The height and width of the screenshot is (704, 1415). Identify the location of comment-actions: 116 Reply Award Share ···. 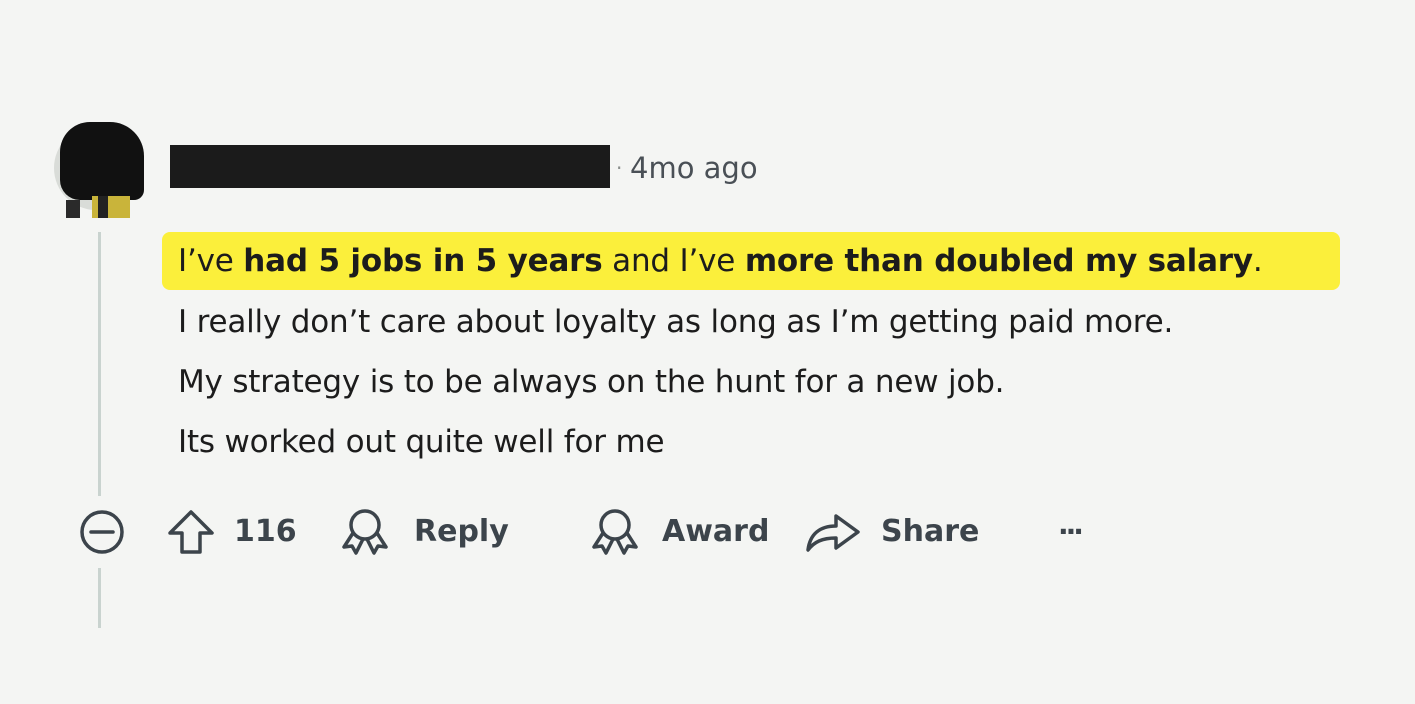
(600, 532).